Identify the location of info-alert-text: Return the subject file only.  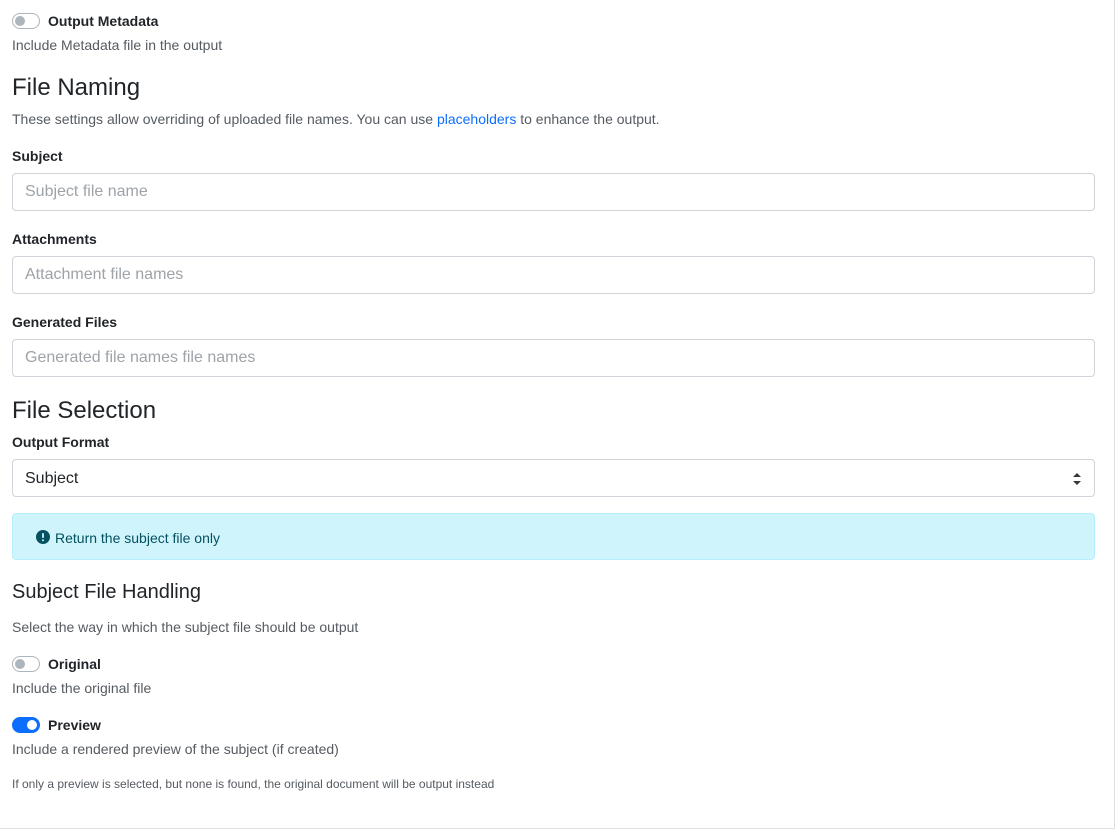
(137, 538).